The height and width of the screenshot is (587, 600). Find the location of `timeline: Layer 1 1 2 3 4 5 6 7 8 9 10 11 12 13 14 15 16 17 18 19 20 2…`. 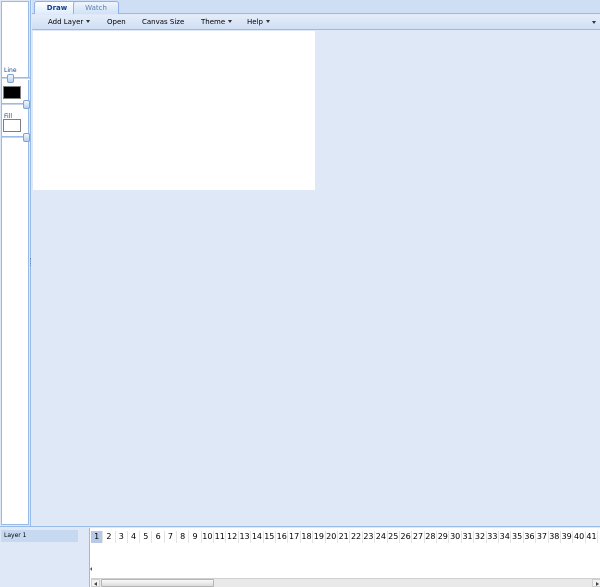

timeline: Layer 1 1 2 3 4 5 6 7 8 9 10 11 12 13 14 15 16 17 18 19 20 2… is located at coordinates (300, 556).